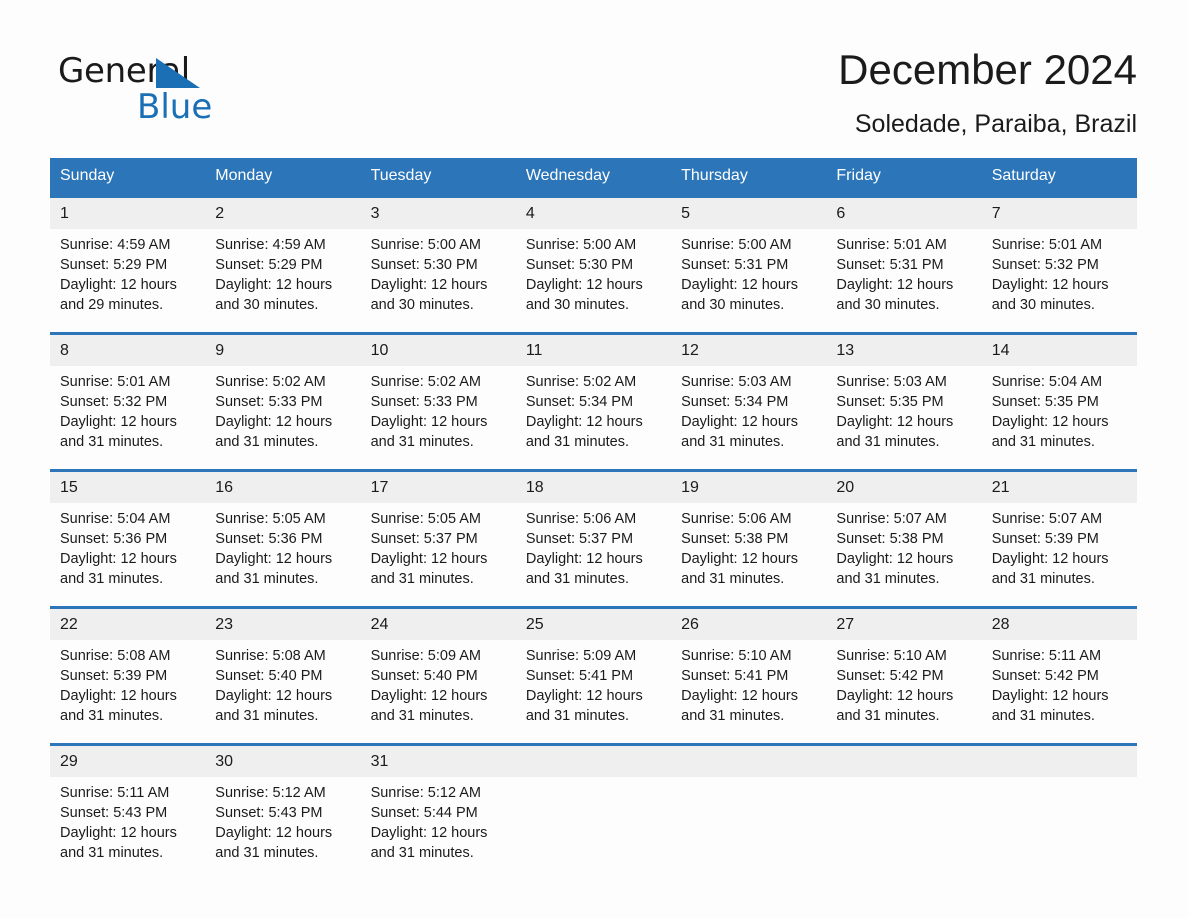 This screenshot has width=1188, height=918. What do you see at coordinates (581, 519) in the screenshot?
I see `sunrise-text: Sunrise: 5:06 AM` at bounding box center [581, 519].